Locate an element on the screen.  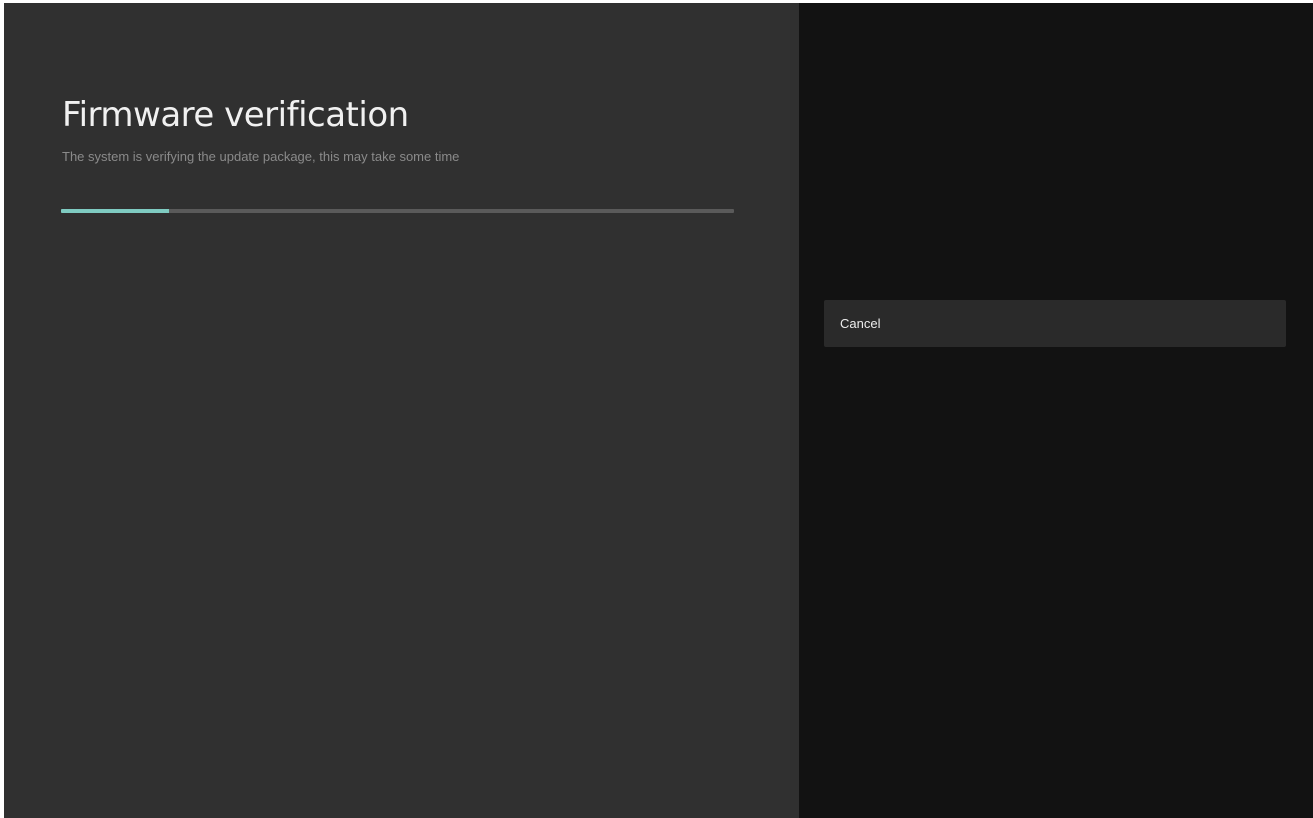
action-list: Cancel is located at coordinates (1055, 323).